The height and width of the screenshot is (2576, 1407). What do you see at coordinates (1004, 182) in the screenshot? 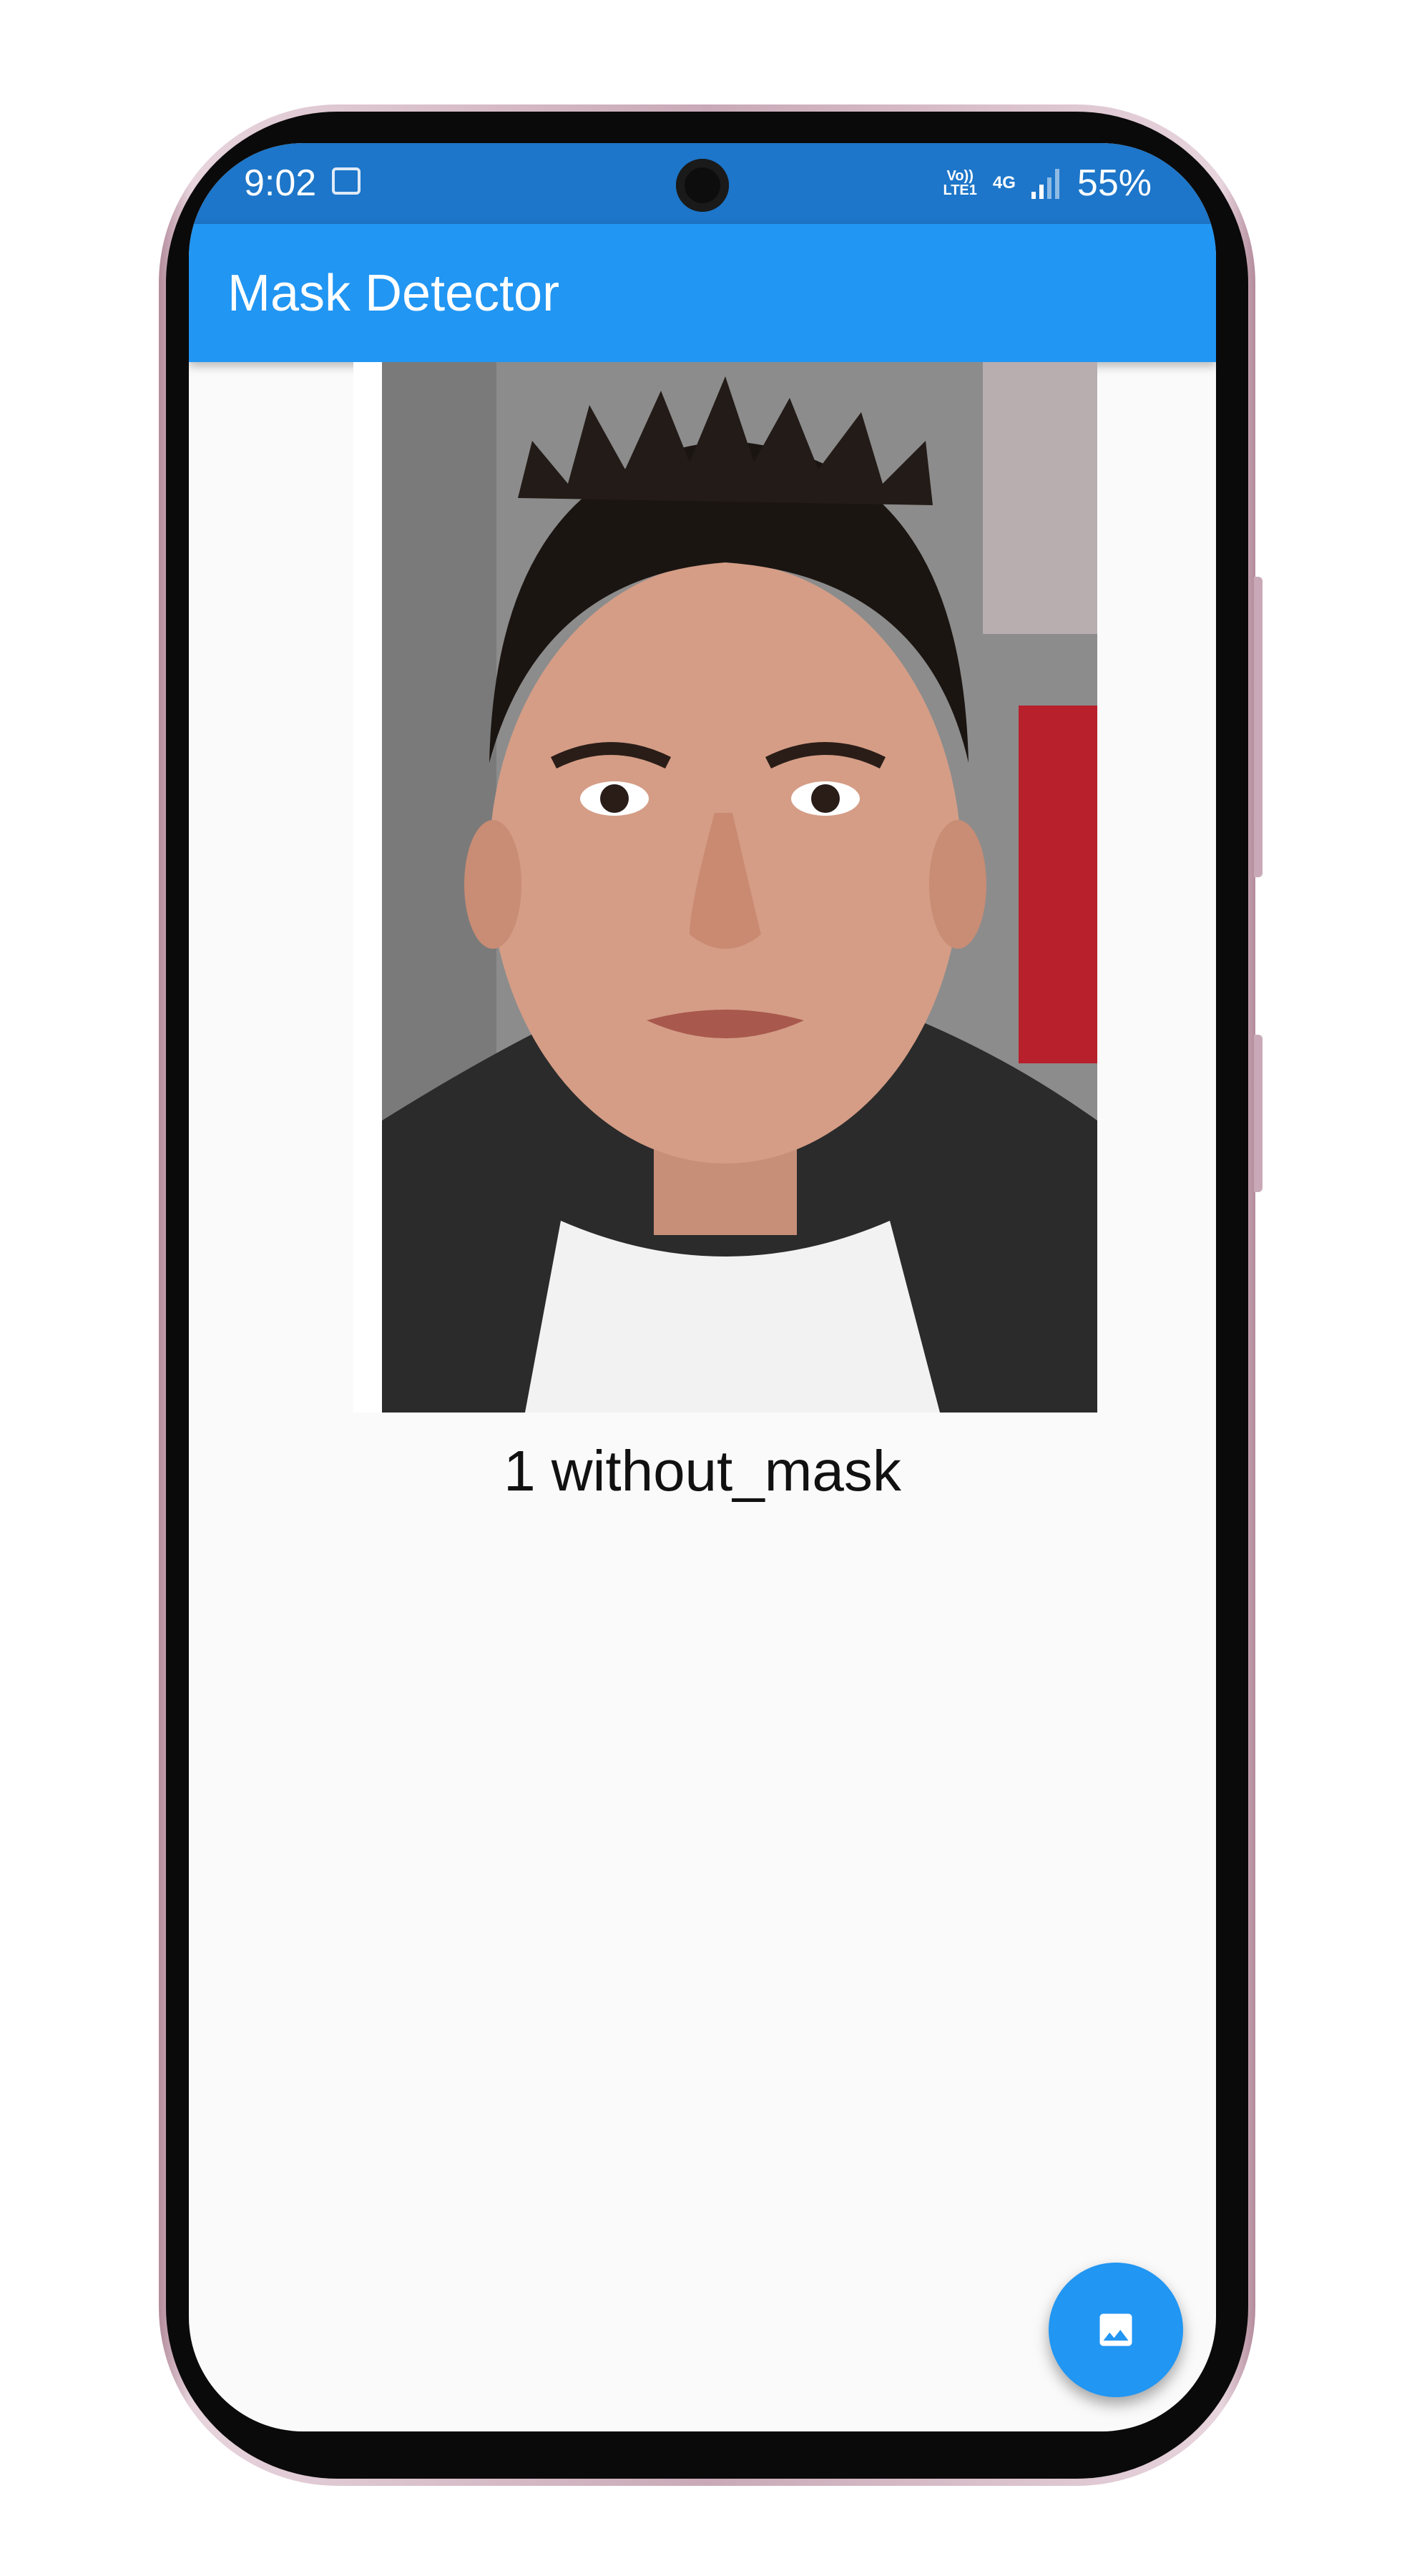
I see `network-type: 4G` at bounding box center [1004, 182].